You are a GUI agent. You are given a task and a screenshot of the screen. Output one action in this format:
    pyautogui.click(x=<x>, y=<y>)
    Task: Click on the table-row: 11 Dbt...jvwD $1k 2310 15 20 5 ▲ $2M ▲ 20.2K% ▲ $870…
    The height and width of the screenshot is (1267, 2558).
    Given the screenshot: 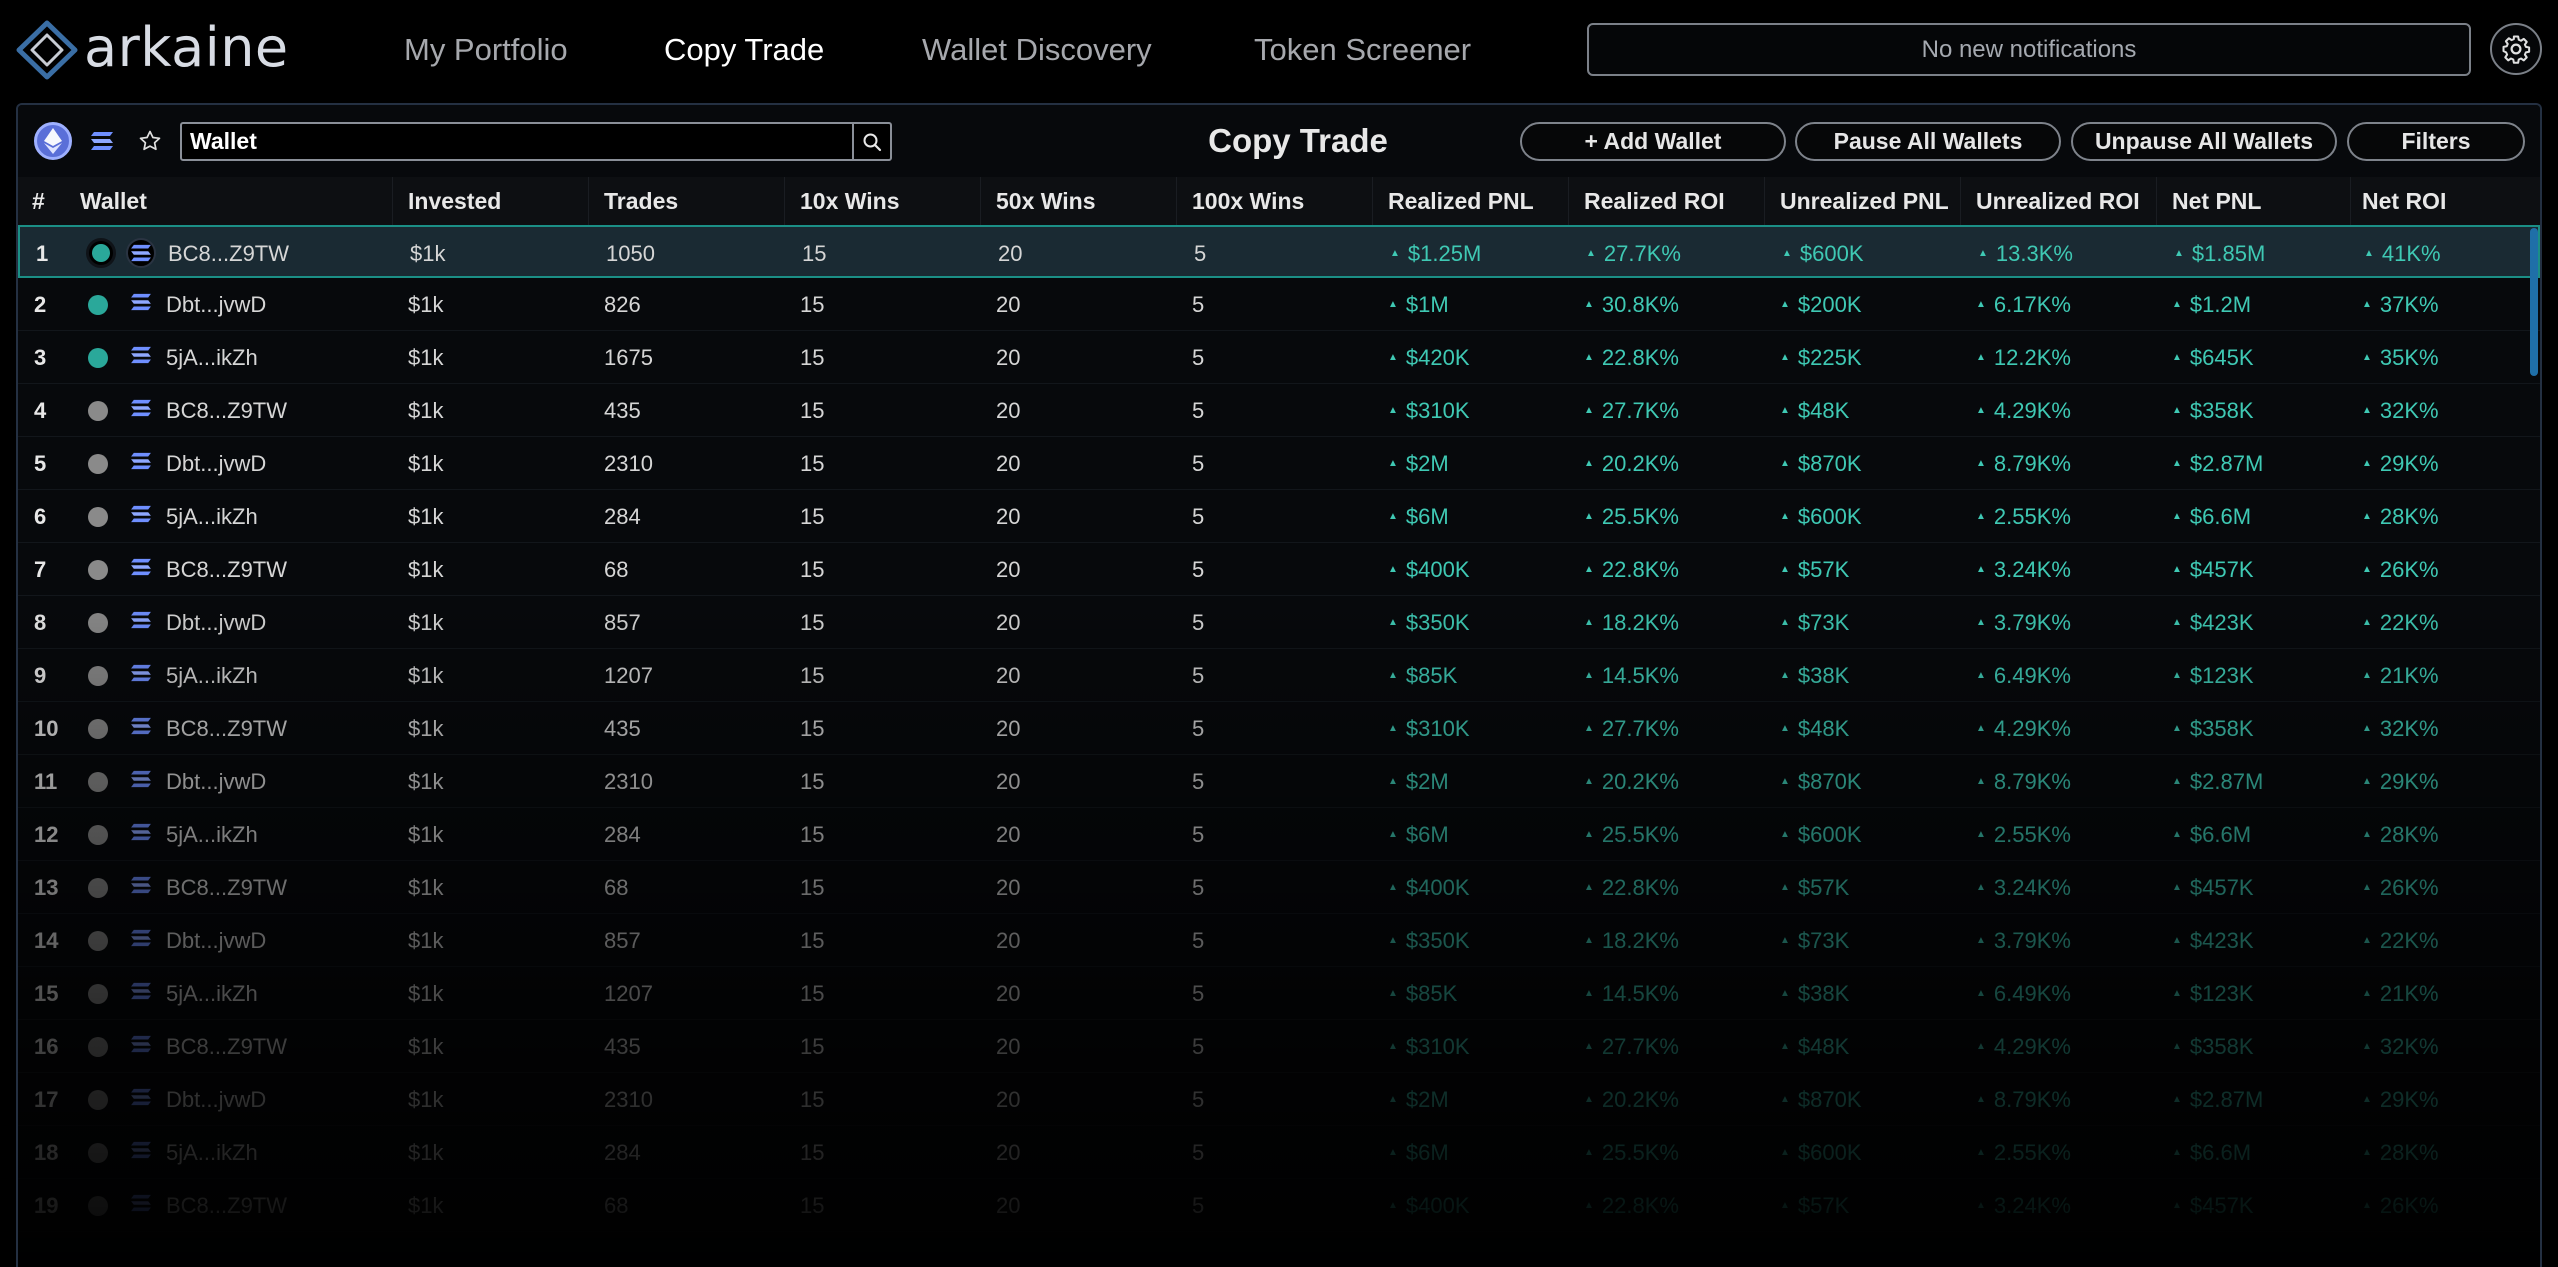 What is the action you would take?
    pyautogui.click(x=1279, y=781)
    